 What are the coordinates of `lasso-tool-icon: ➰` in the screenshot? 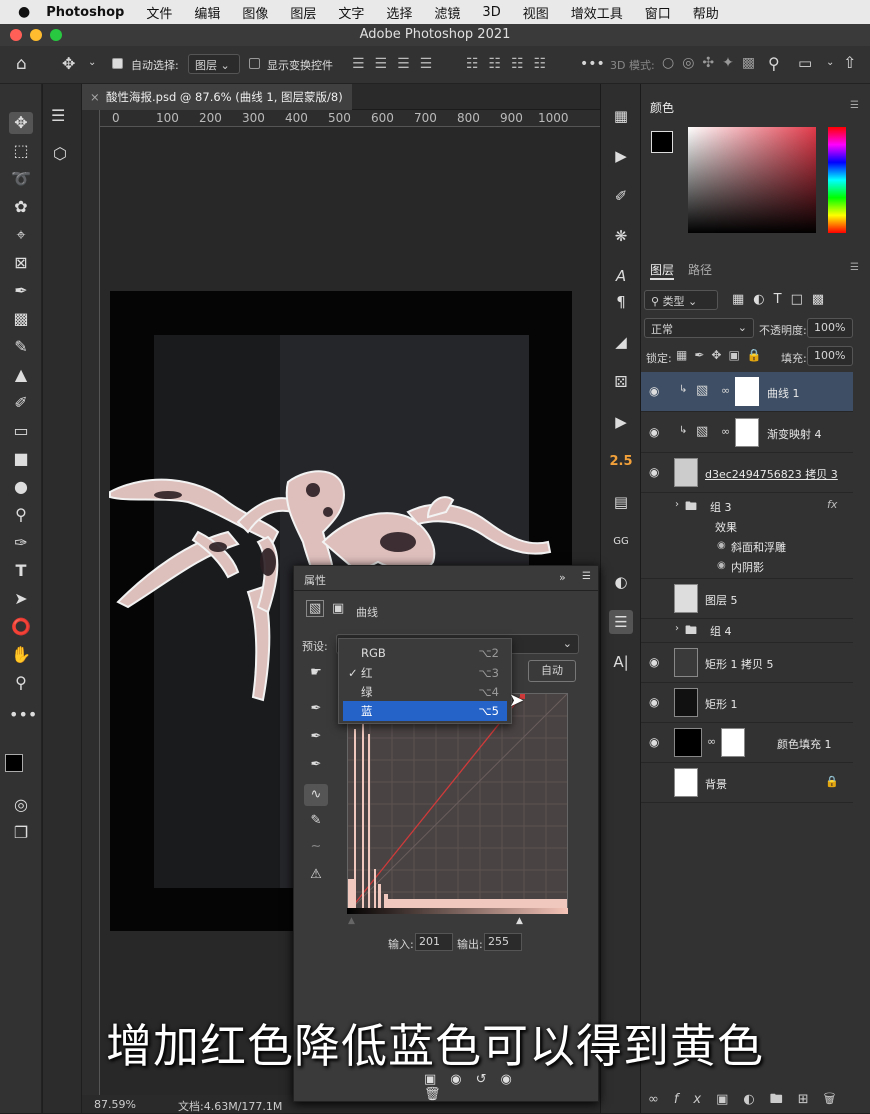 It's located at (21, 179).